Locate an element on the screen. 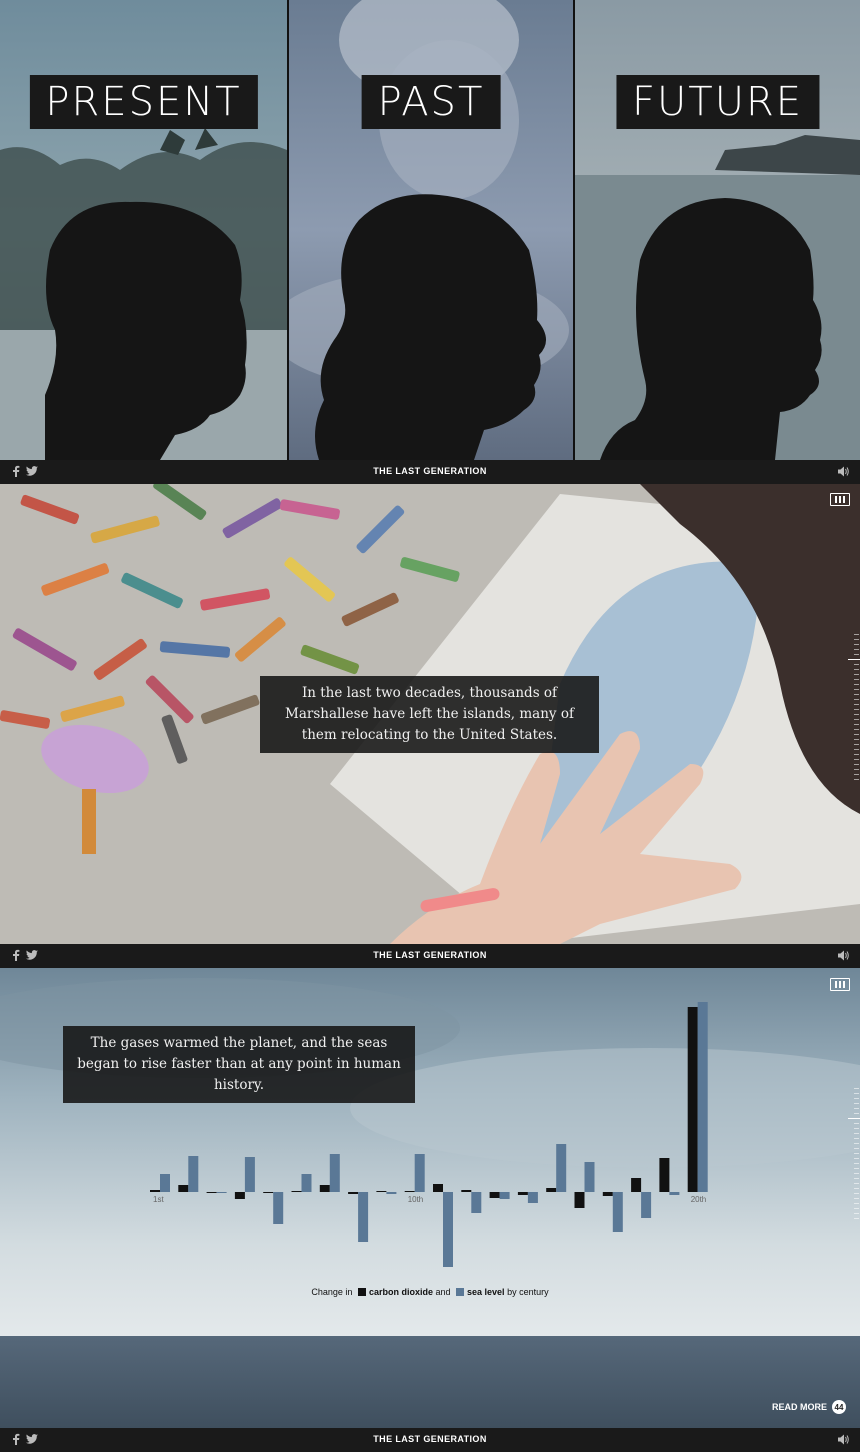 The height and width of the screenshot is (1452, 860). co2-bar-1st is located at coordinates (155, 1191).